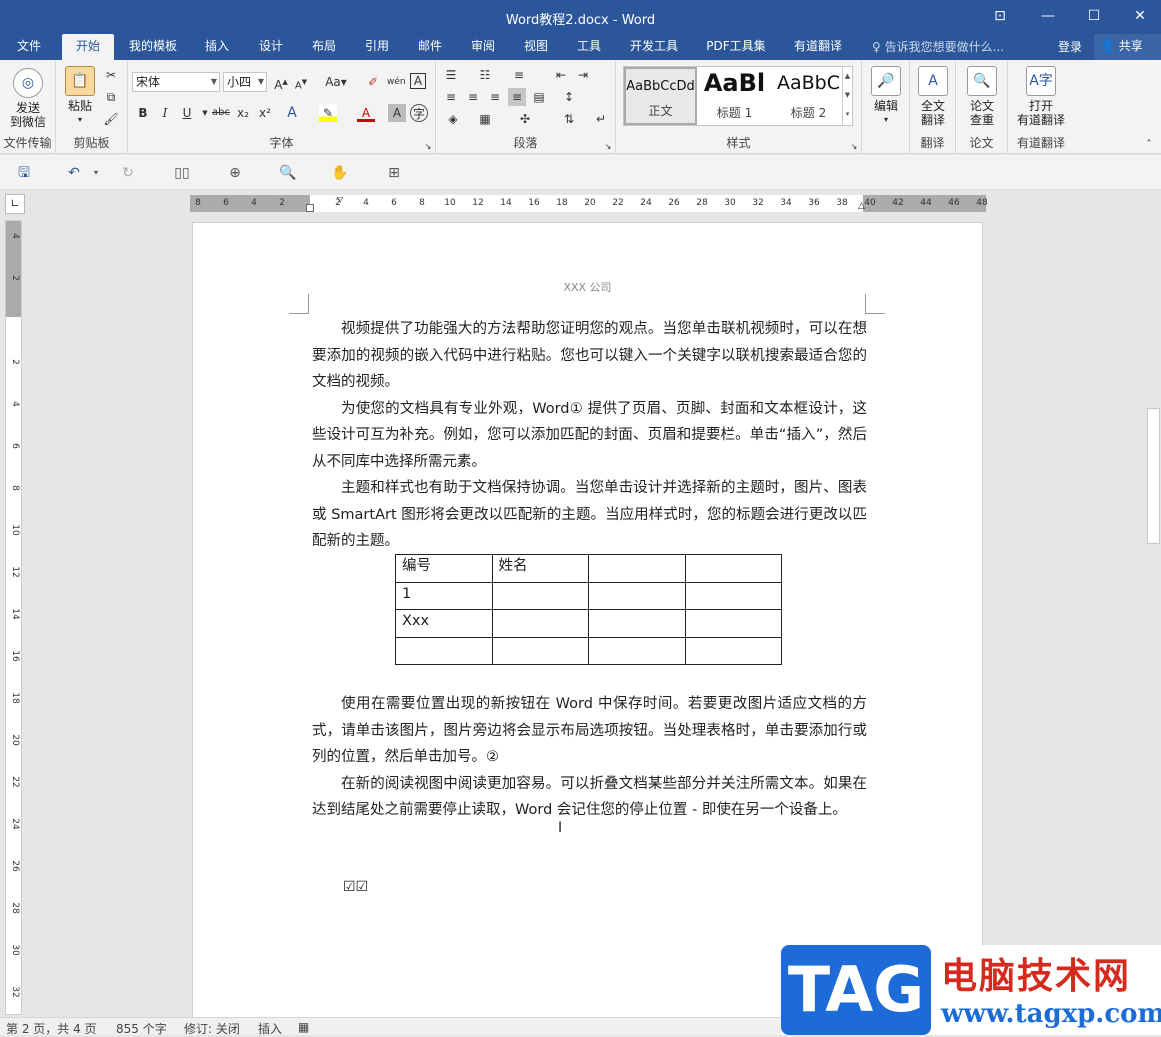 The width and height of the screenshot is (1161, 1037). Describe the element at coordinates (608, 147) in the screenshot. I see `paragraph-dialog-launcher-icon: ↘` at that location.